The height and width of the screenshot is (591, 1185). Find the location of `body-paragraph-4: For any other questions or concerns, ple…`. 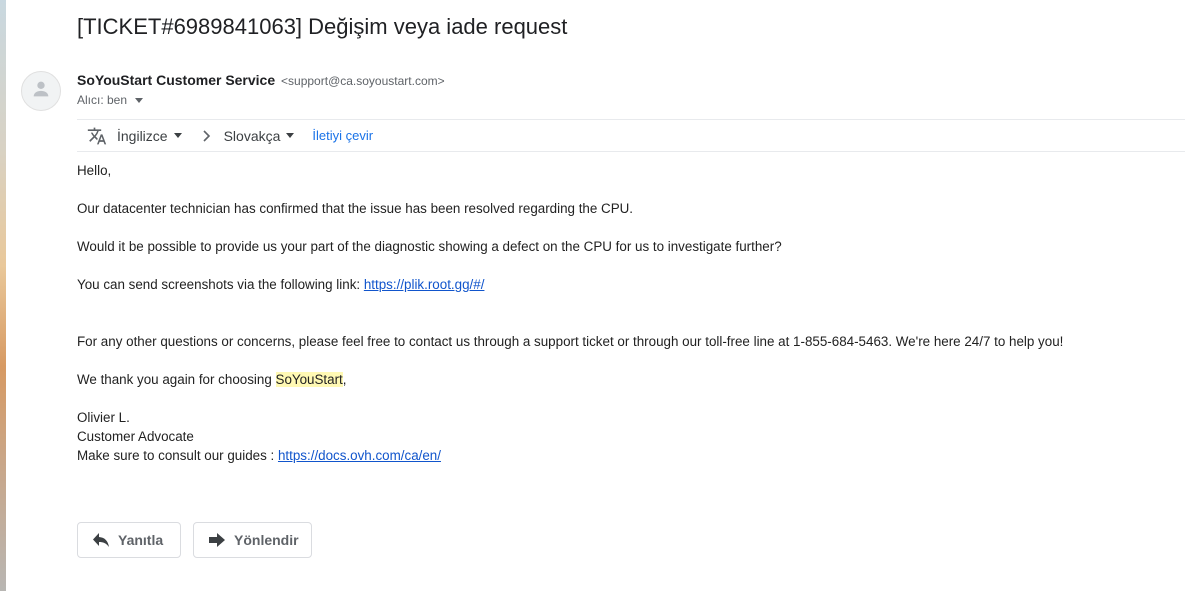

body-paragraph-4: For any other questions or concerns, ple… is located at coordinates (570, 341).